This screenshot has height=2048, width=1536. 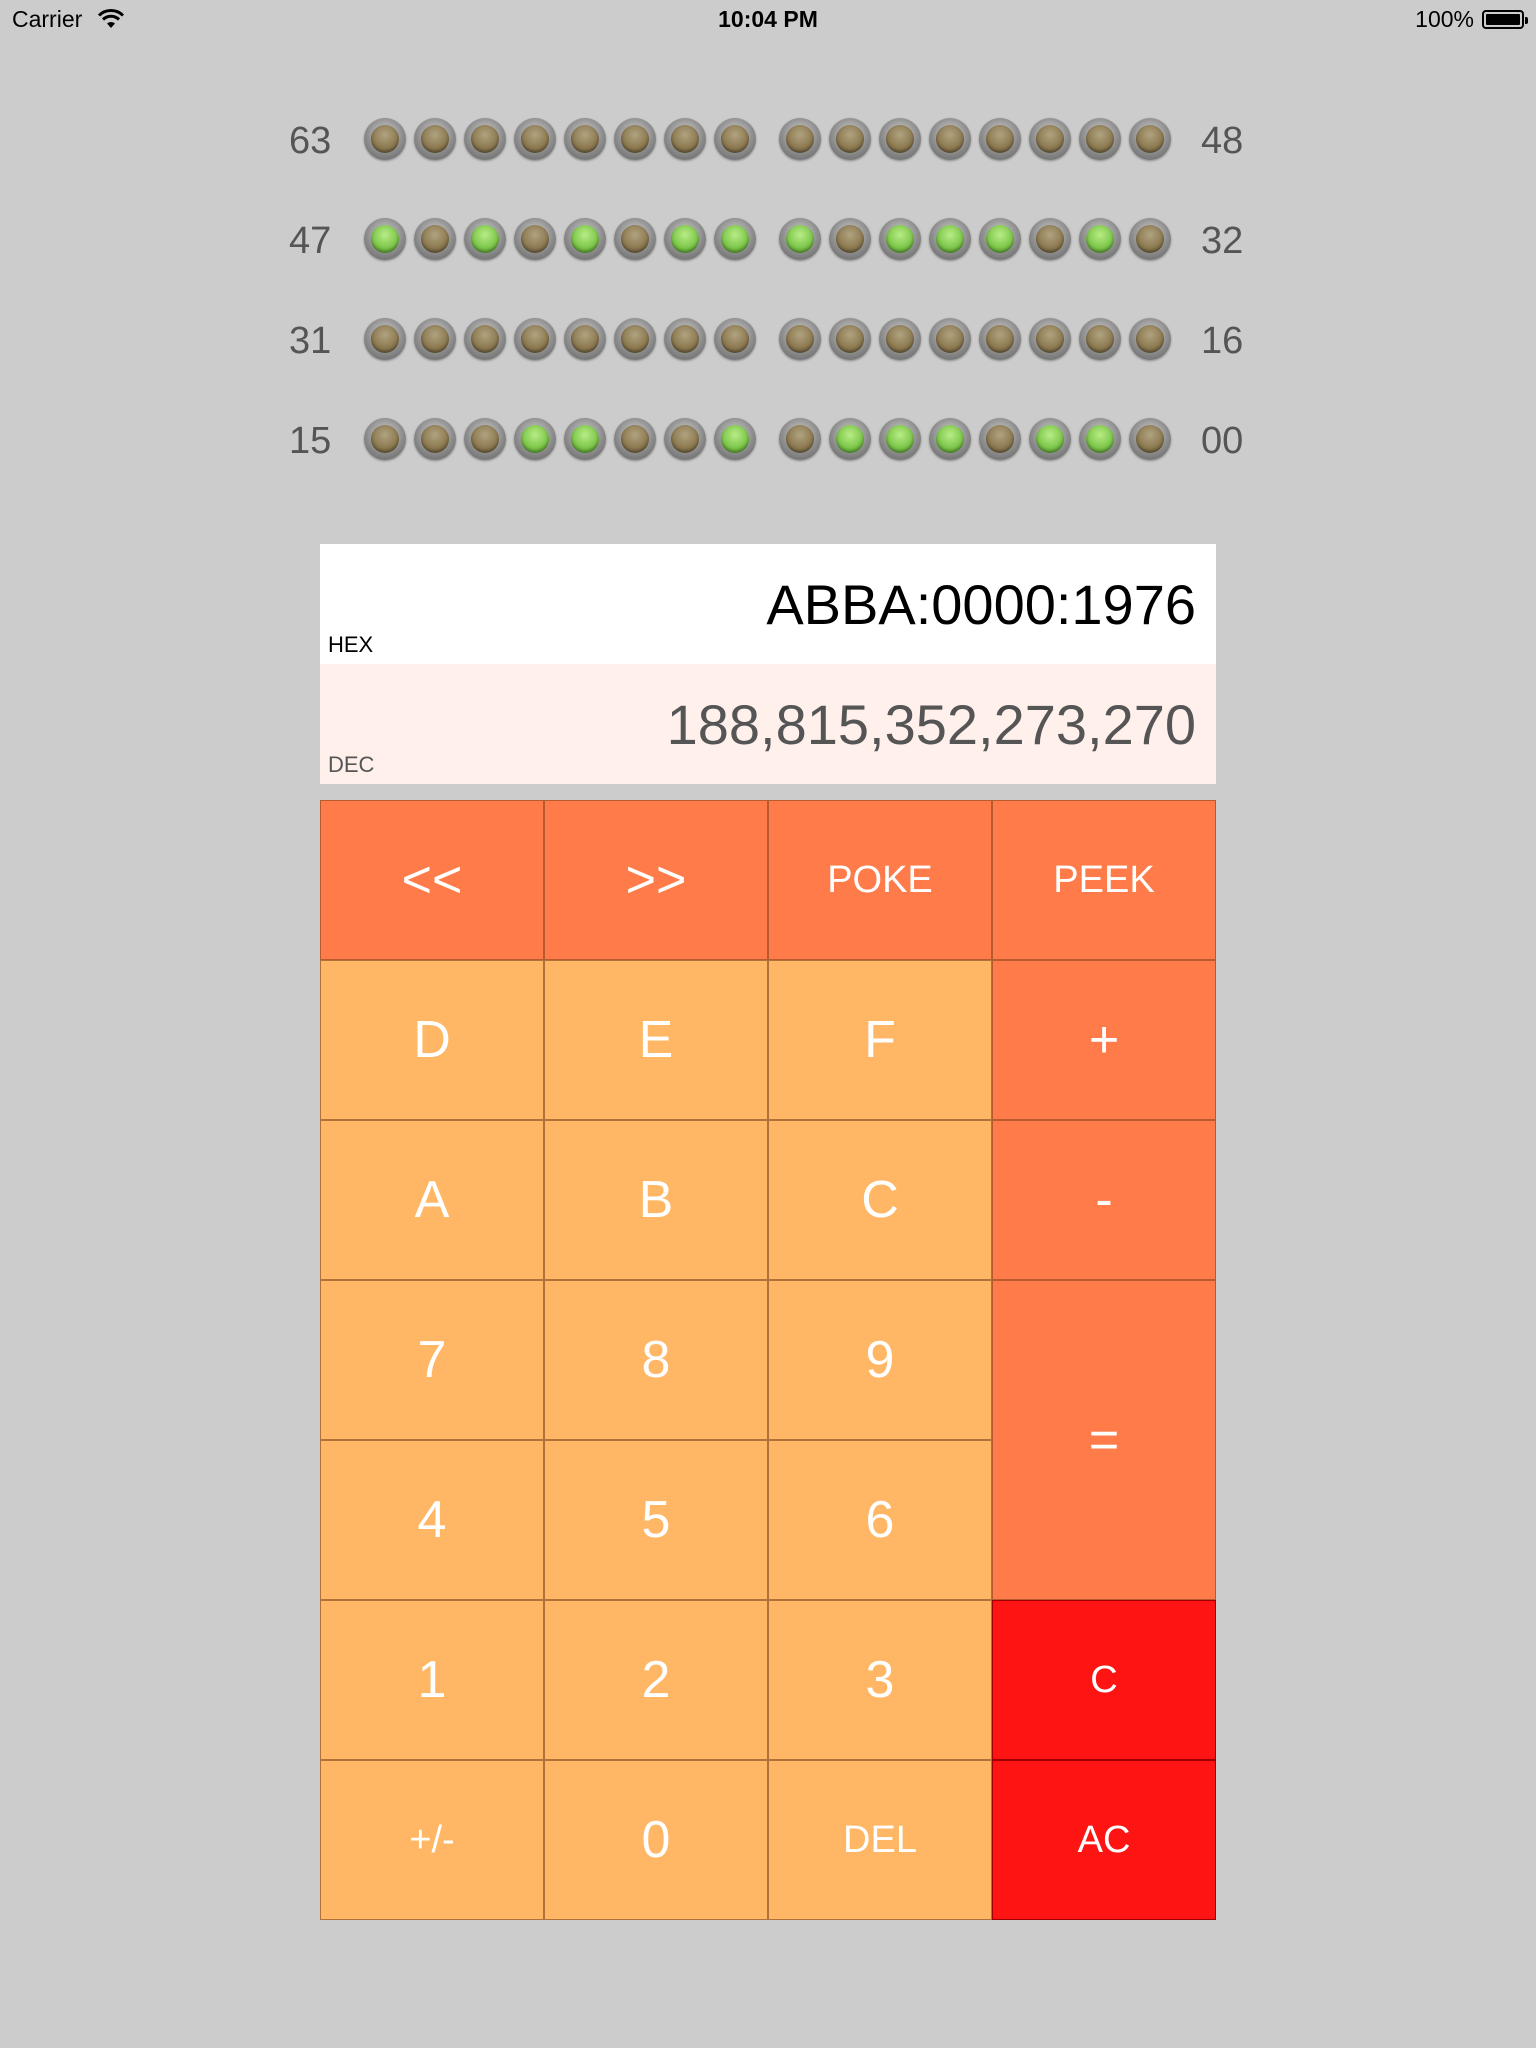 What do you see at coordinates (1104, 880) in the screenshot?
I see `peek-button: PEEK` at bounding box center [1104, 880].